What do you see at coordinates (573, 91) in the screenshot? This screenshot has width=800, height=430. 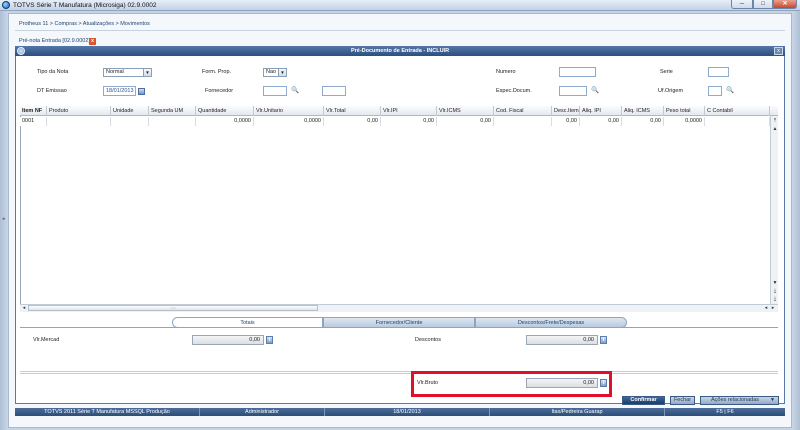 I see `espec-docum-input` at bounding box center [573, 91].